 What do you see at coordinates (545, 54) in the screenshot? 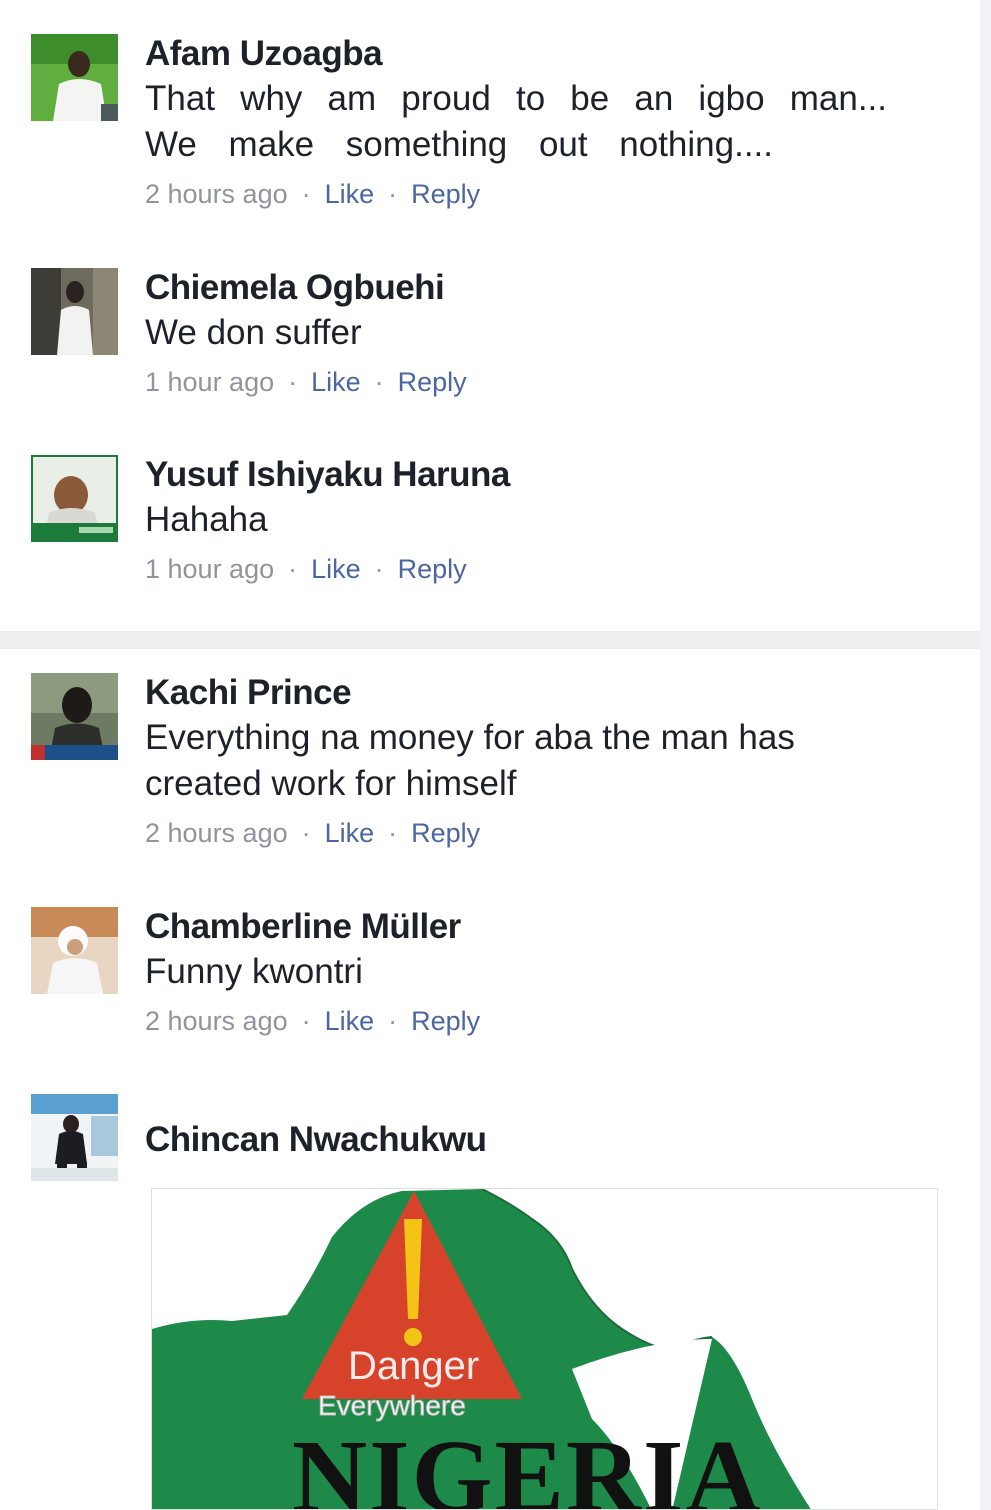
I see `comment-author: Afam Uzoagba` at bounding box center [545, 54].